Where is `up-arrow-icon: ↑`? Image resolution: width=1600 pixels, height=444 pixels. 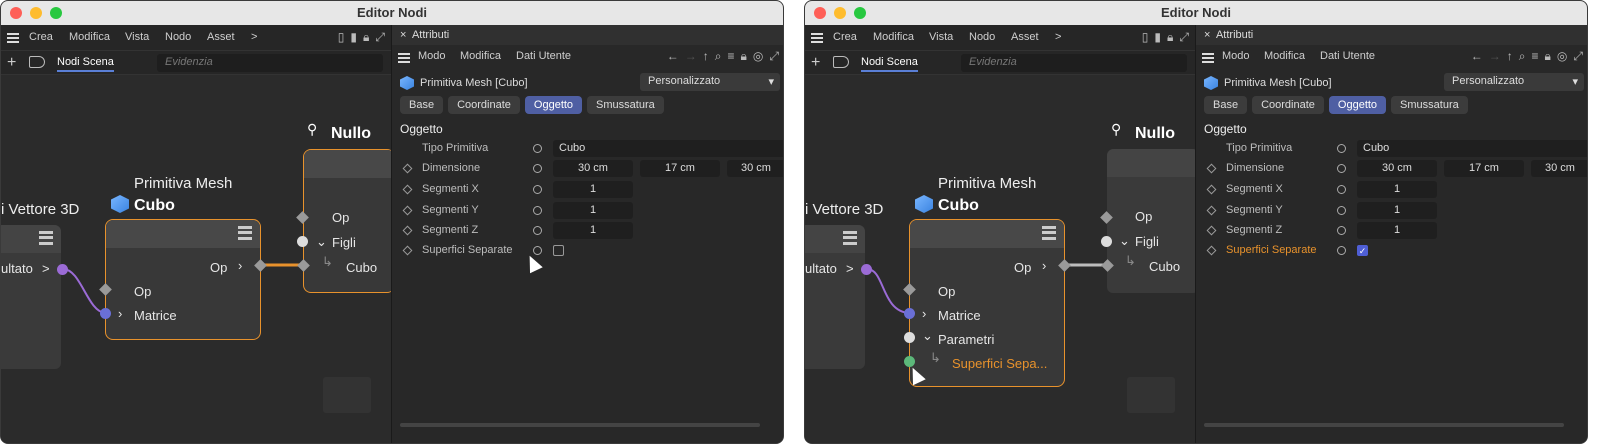
up-arrow-icon: ↑ is located at coordinates (1510, 56).